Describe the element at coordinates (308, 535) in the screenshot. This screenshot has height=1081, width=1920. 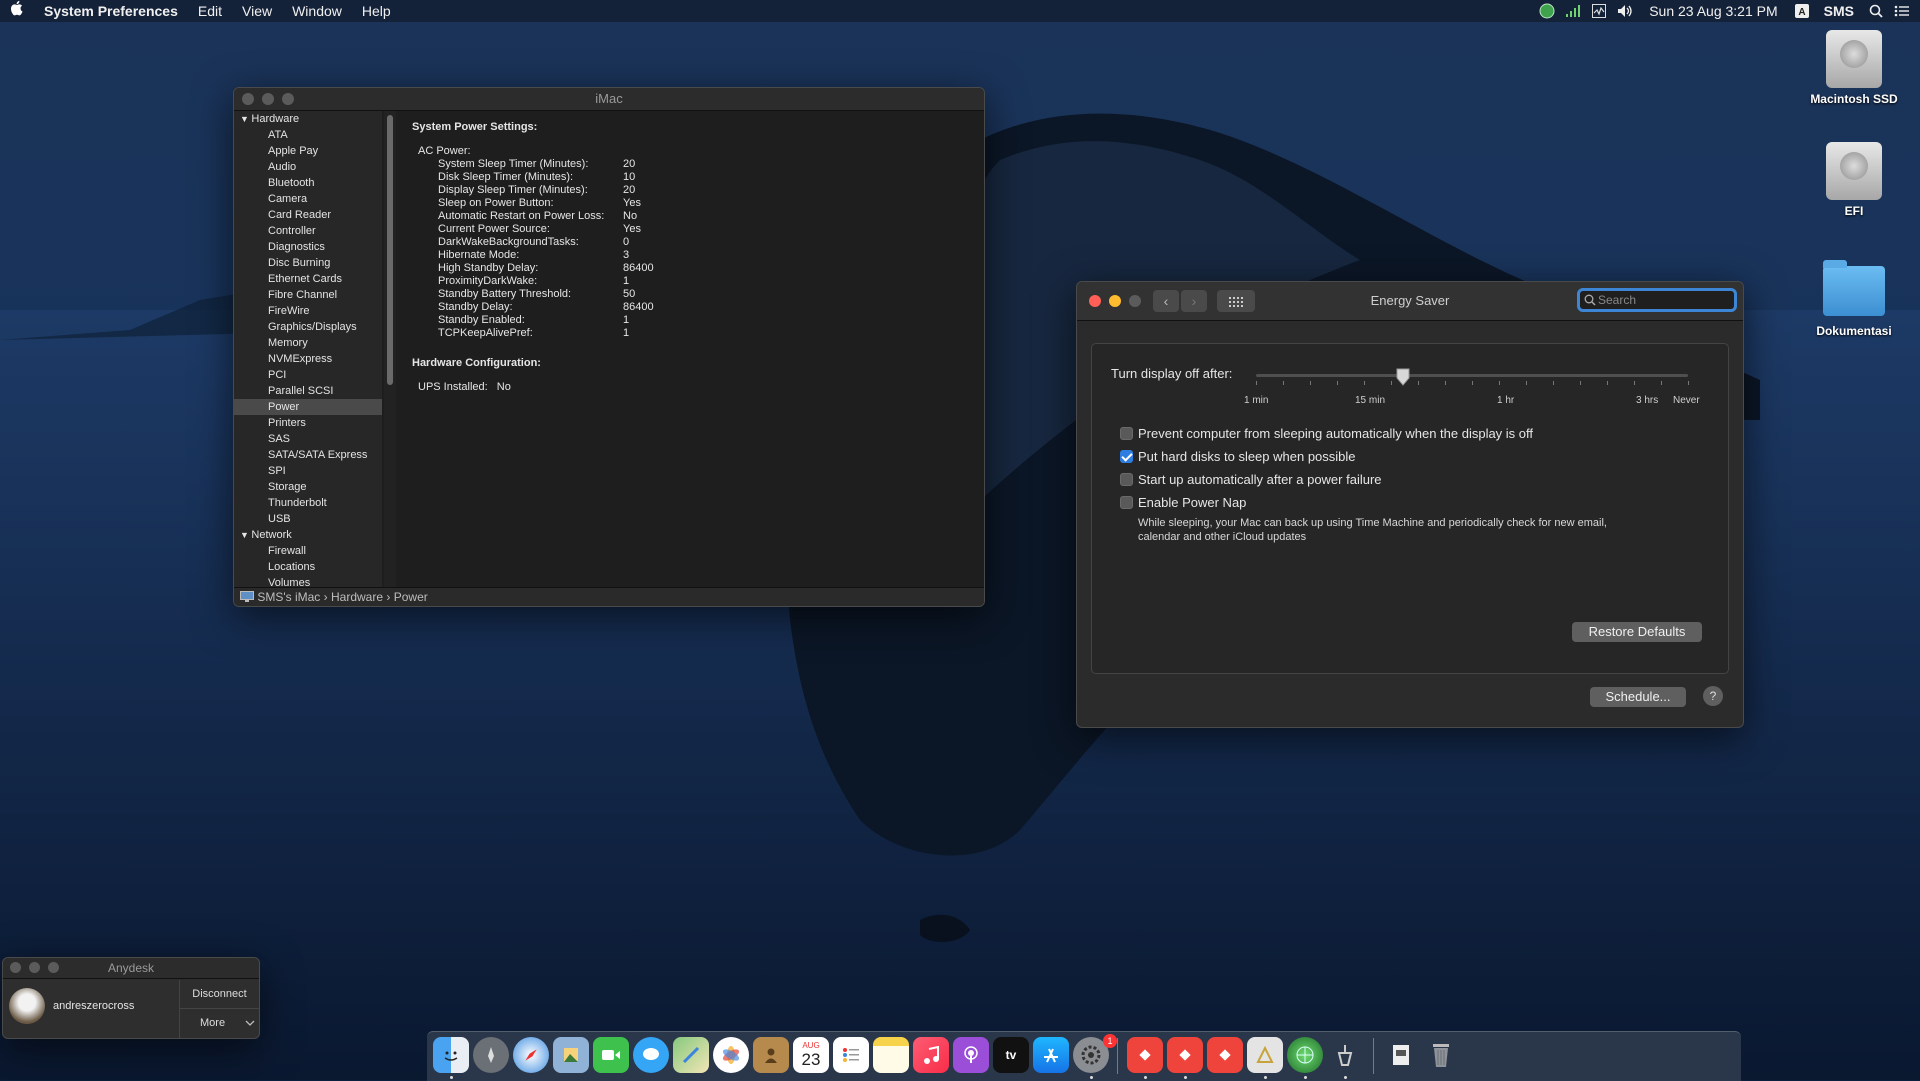
I see `sidebar-group-network: ▼ Network` at that location.